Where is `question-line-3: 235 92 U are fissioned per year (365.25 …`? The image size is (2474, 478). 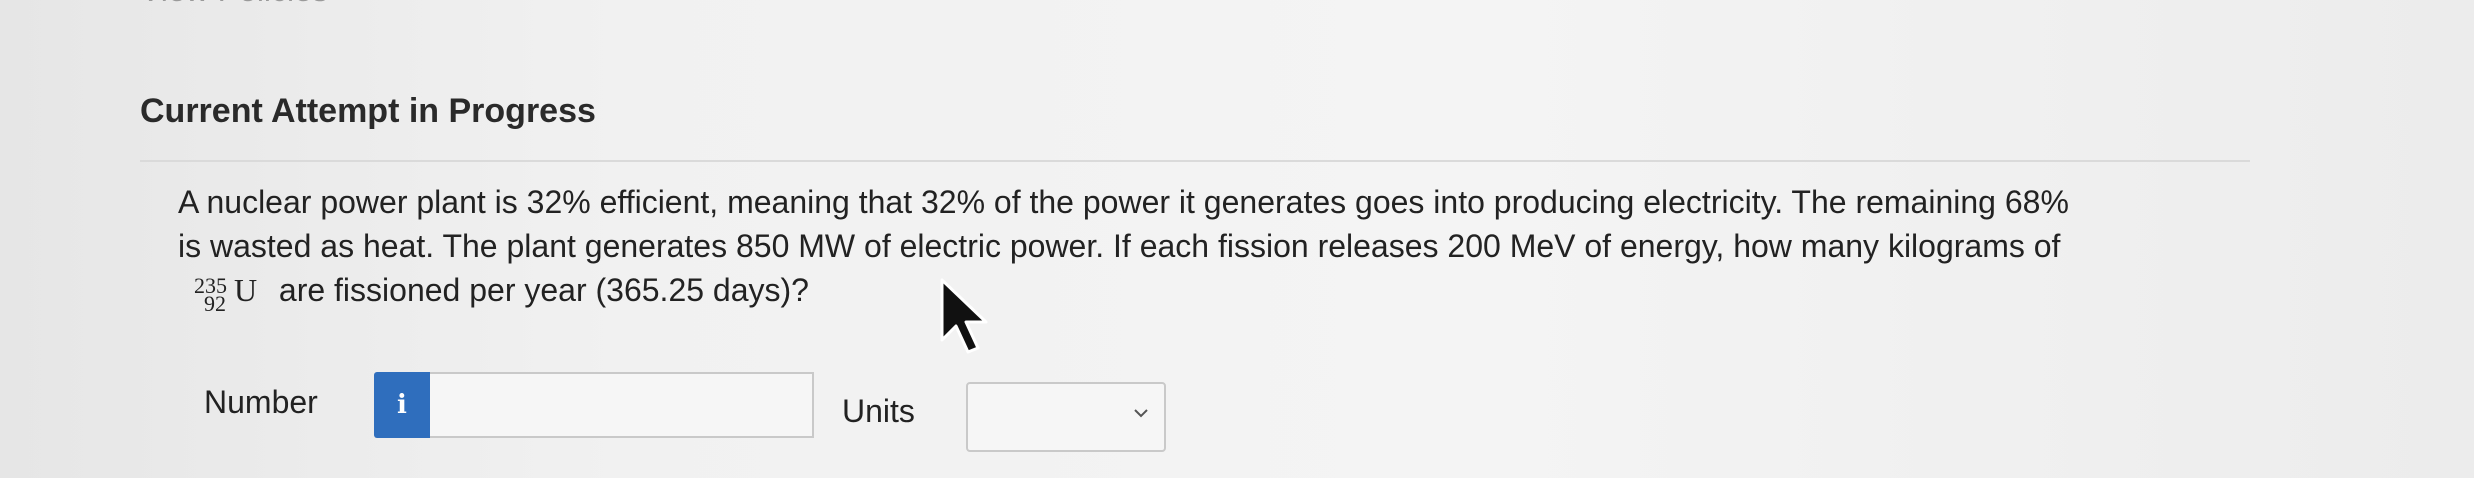 question-line-3: 235 92 U are fissioned per year (365.25 … is located at coordinates (1228, 292).